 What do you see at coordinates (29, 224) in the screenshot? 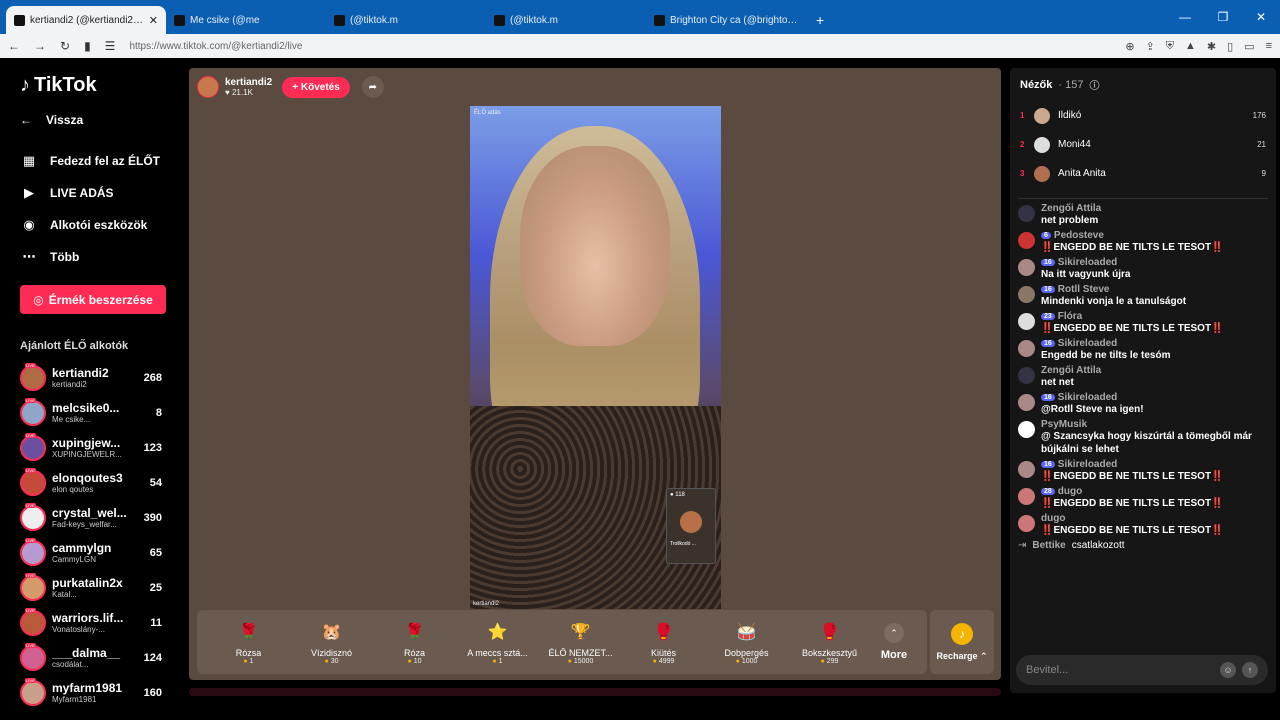
I see `lightbulb-icon: ◉` at bounding box center [29, 224].